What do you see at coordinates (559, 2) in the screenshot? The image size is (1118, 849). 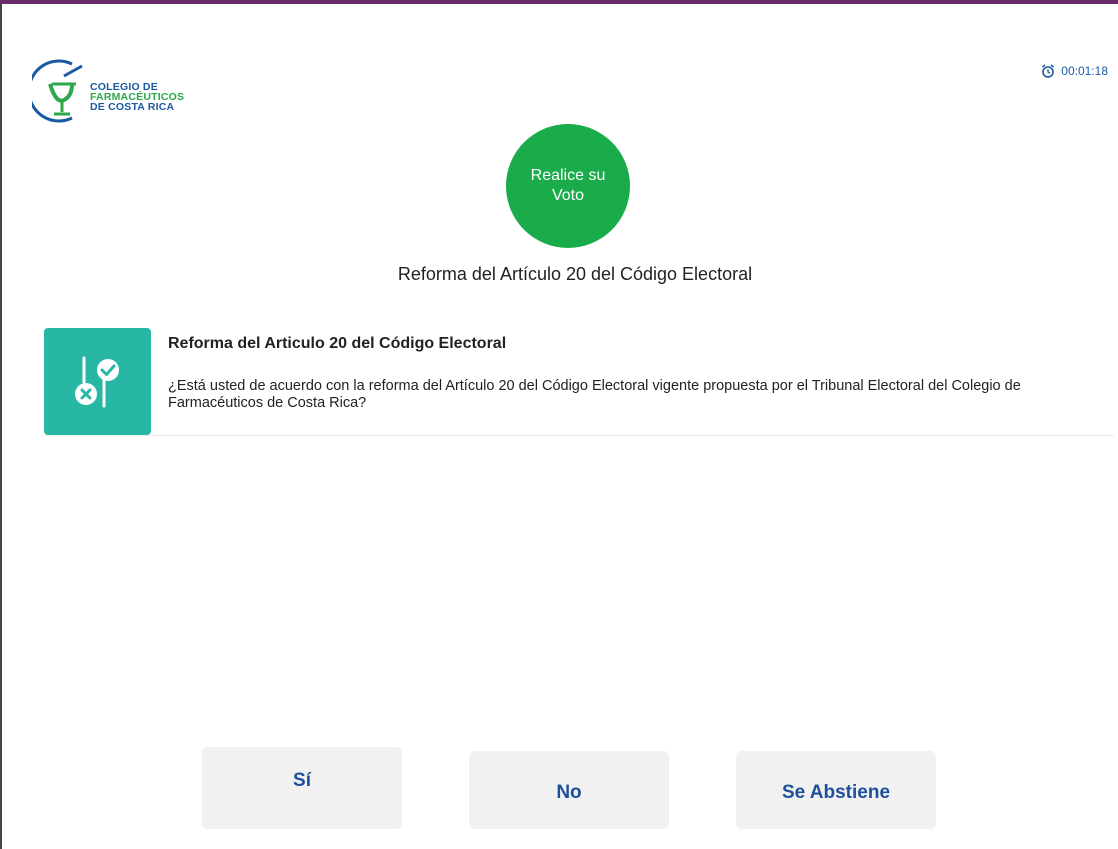 I see `top-accent-bar` at bounding box center [559, 2].